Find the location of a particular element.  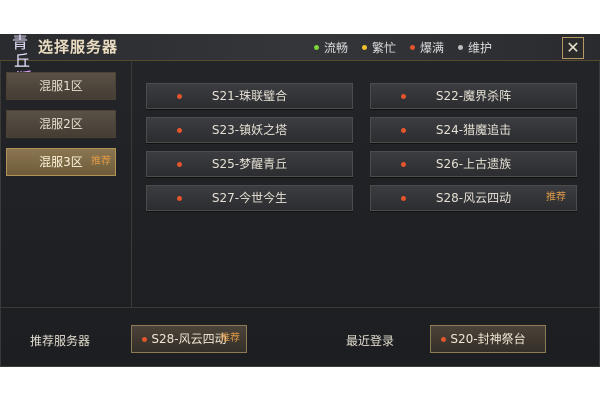

busy-dot-icon is located at coordinates (365, 47).